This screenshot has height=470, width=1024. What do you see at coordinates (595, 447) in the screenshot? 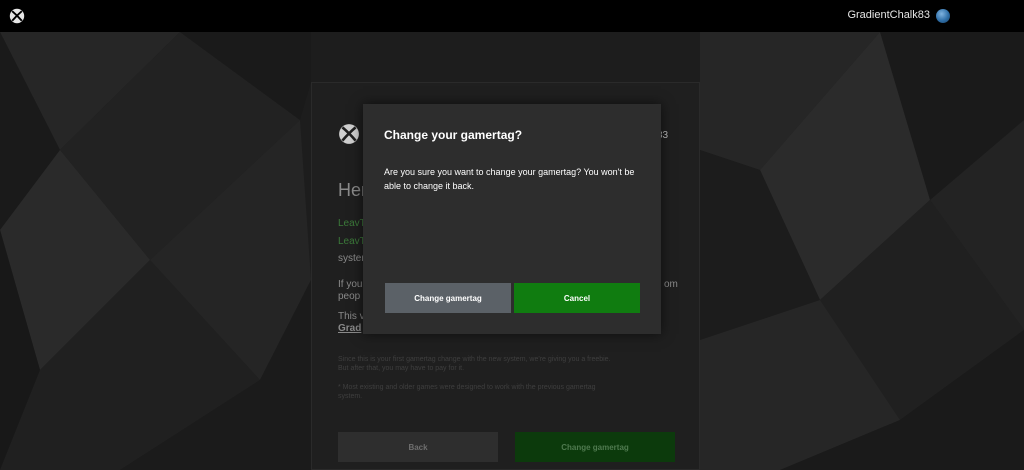
I see `change-gamertag-button: Change gamertag` at bounding box center [595, 447].